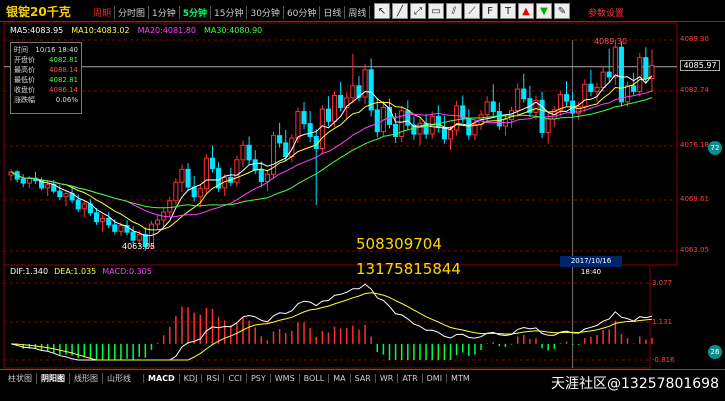 The height and width of the screenshot is (401, 725). Describe the element at coordinates (24, 90) in the screenshot. I see `info-key: 收盘价` at that location.